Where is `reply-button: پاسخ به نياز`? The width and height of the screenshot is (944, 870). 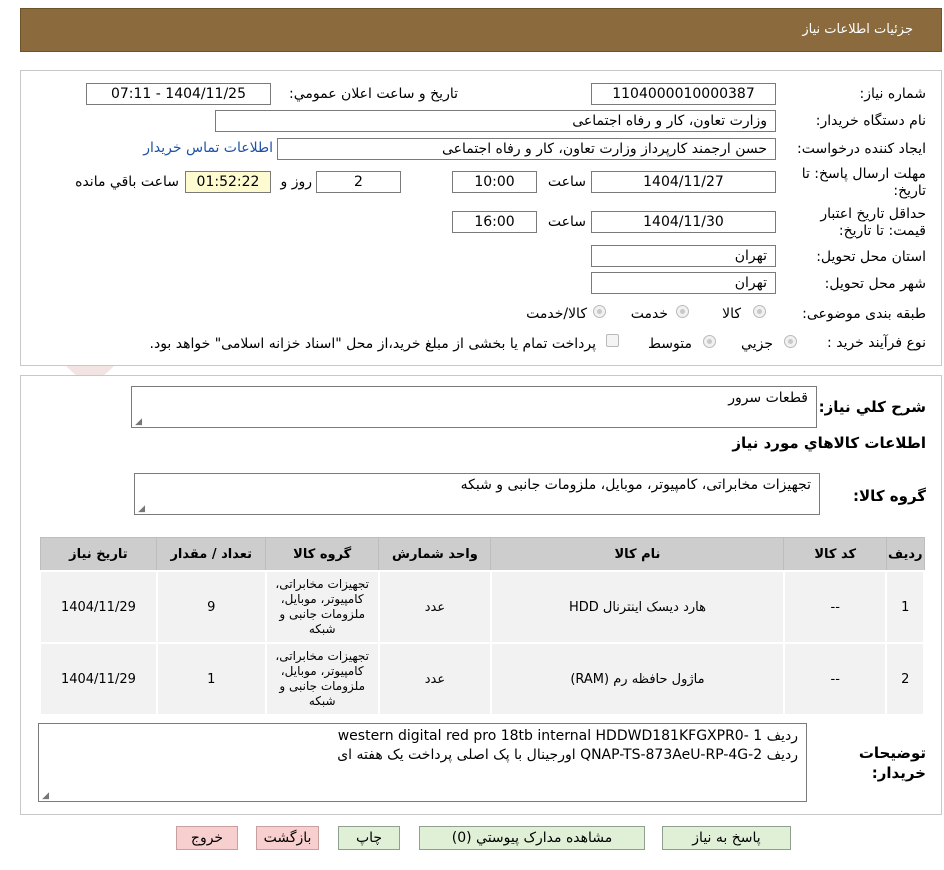 reply-button: پاسخ به نياز is located at coordinates (726, 838).